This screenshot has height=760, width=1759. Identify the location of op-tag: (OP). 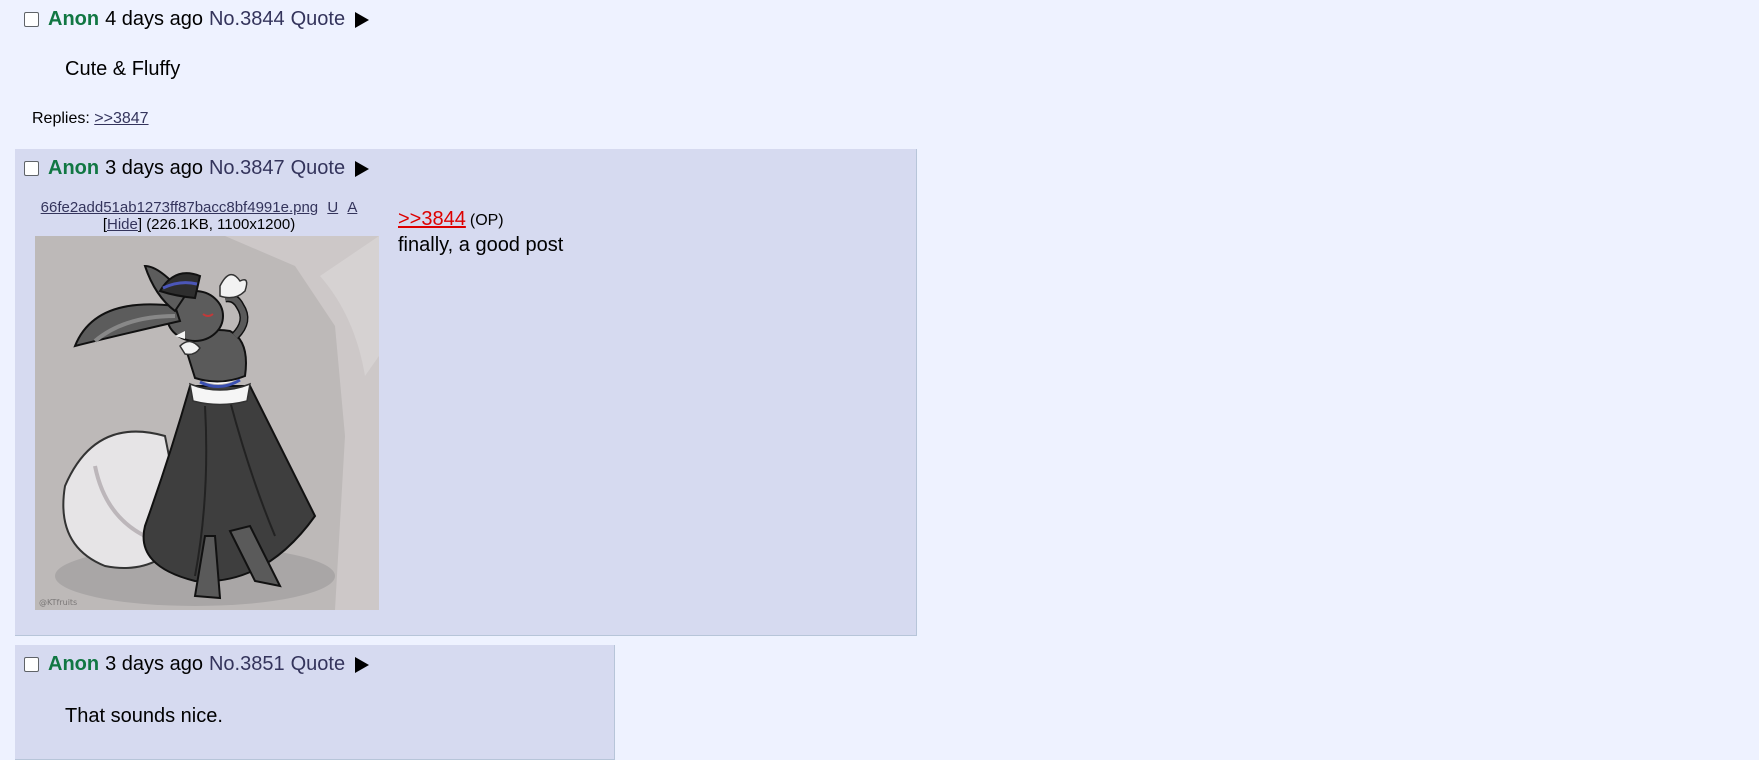
(486, 220).